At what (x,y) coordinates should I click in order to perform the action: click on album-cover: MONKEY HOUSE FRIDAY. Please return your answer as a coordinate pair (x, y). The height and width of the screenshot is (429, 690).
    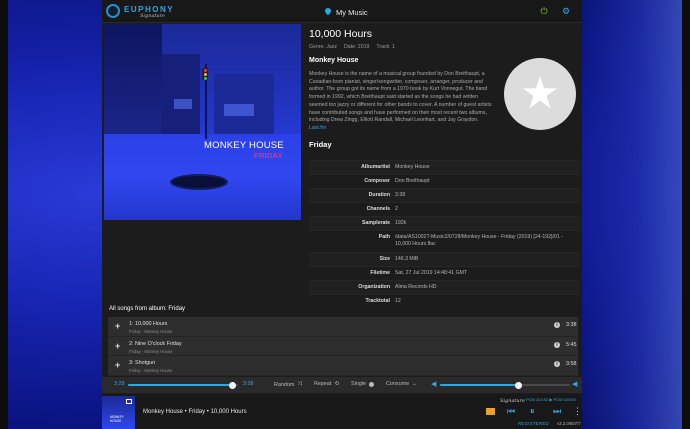
    Looking at the image, I should click on (202, 122).